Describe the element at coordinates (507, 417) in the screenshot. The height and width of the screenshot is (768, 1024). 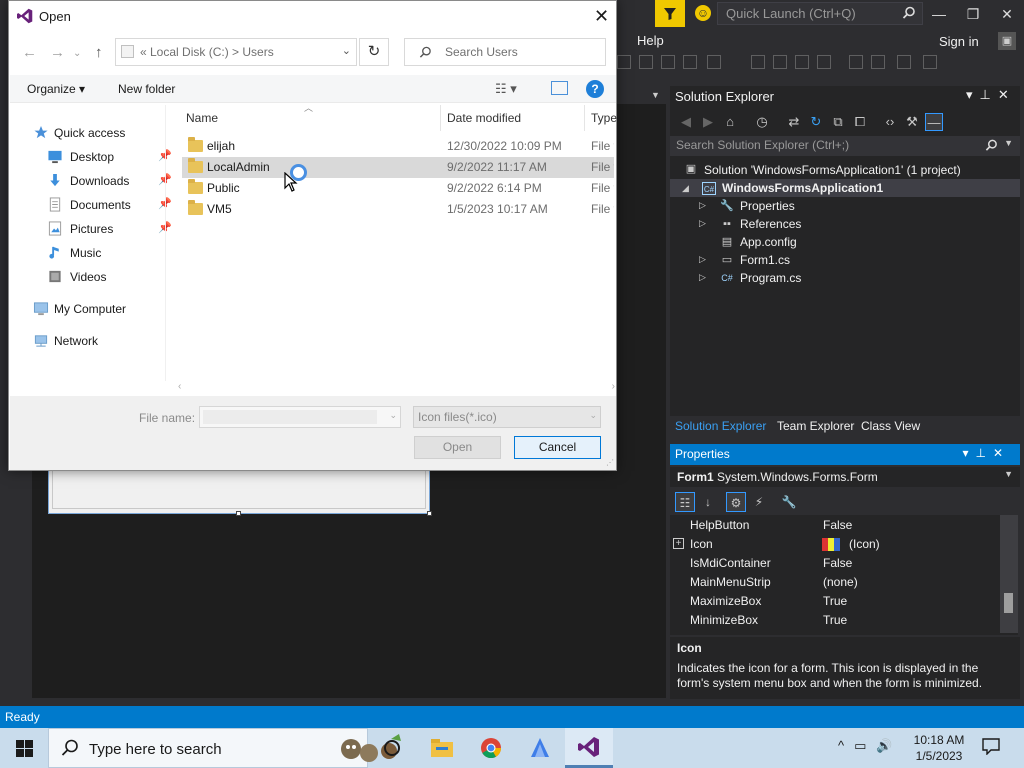
I see `file-type-select: Icon files(*.ico) ⌄` at that location.